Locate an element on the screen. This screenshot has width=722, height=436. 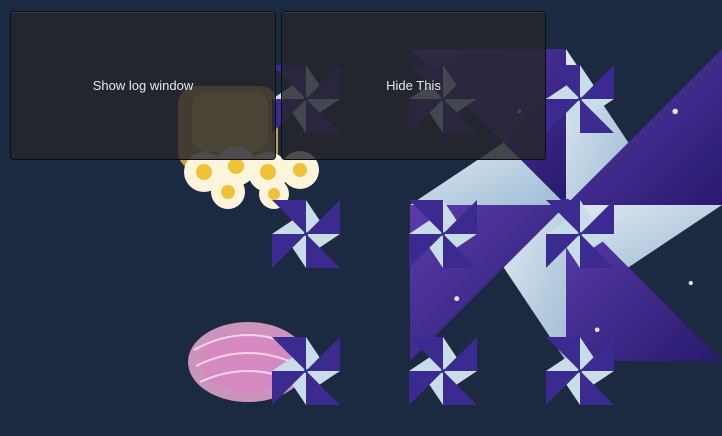
hide-this-label: Hide This is located at coordinates (413, 85).